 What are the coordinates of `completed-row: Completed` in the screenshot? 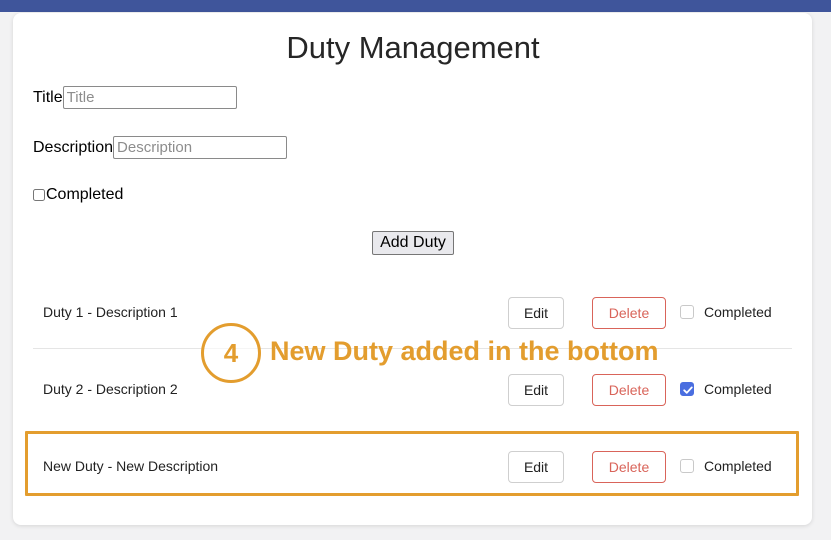 It's located at (78, 195).